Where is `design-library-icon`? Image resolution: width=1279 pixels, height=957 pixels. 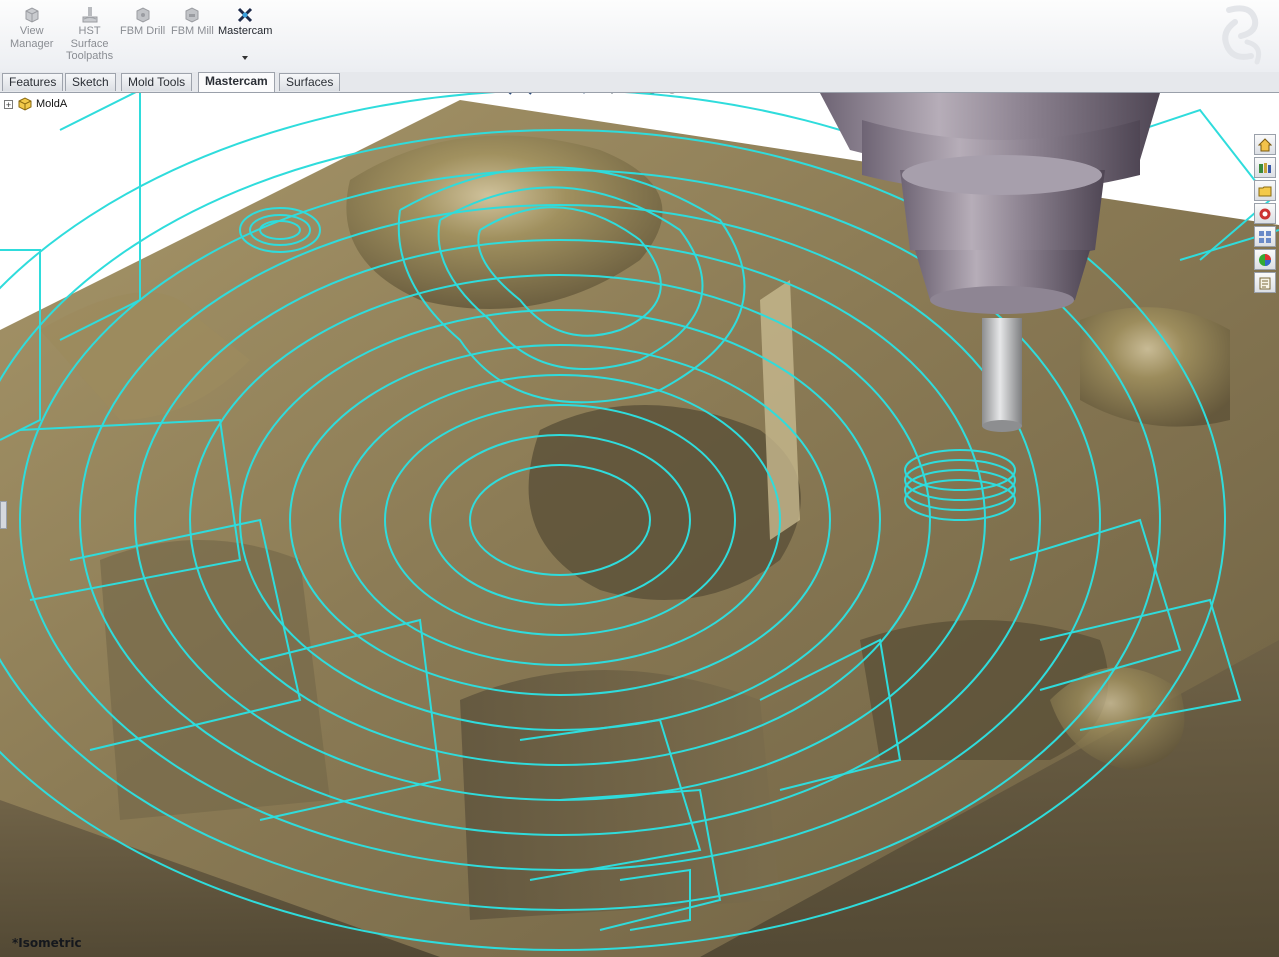 design-library-icon is located at coordinates (1265, 167).